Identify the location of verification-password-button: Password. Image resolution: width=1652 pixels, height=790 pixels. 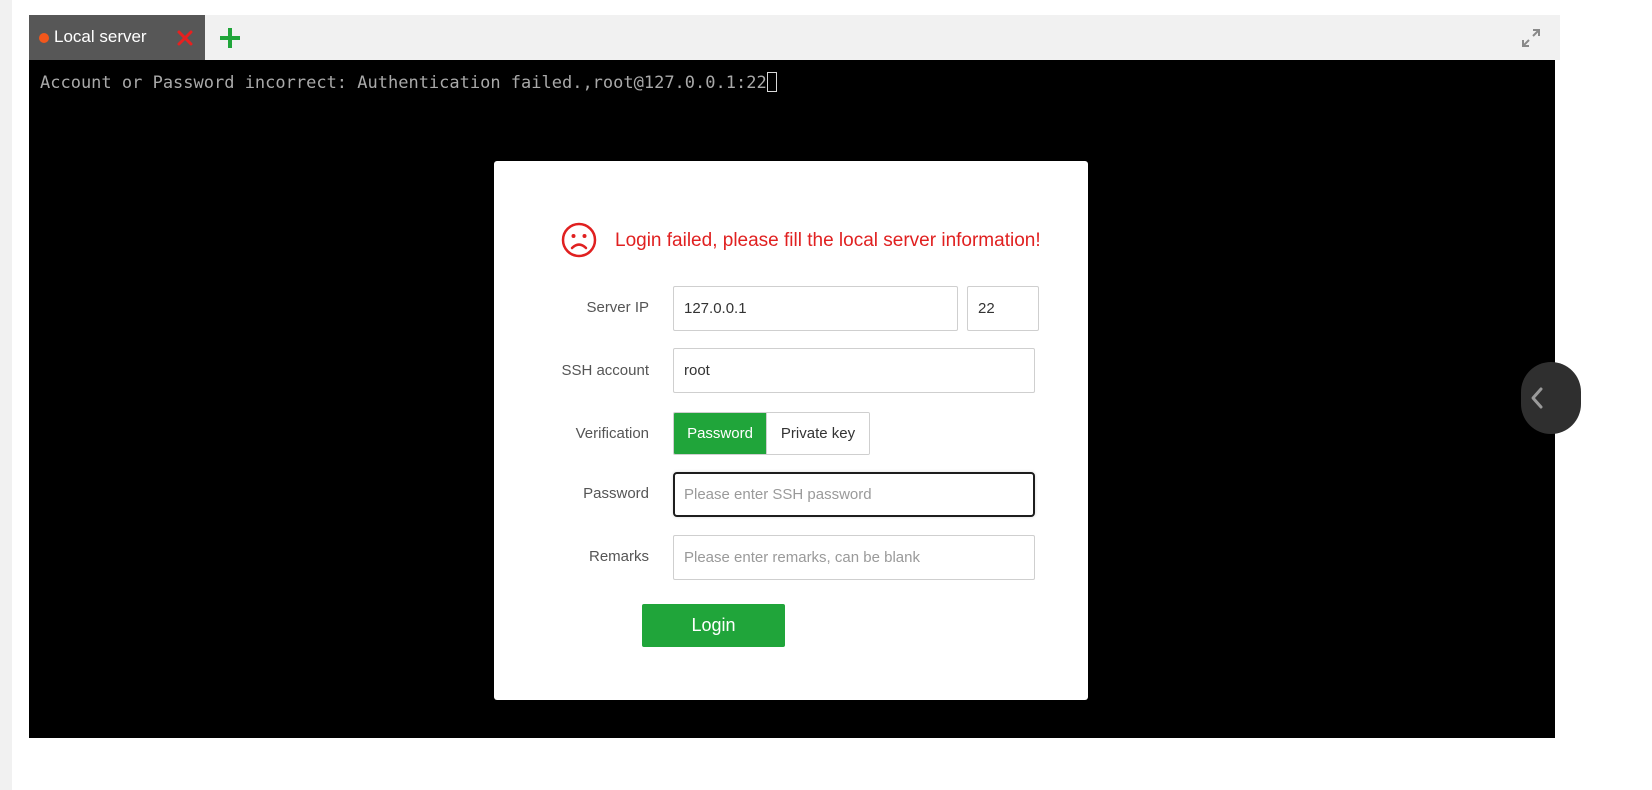
(720, 433).